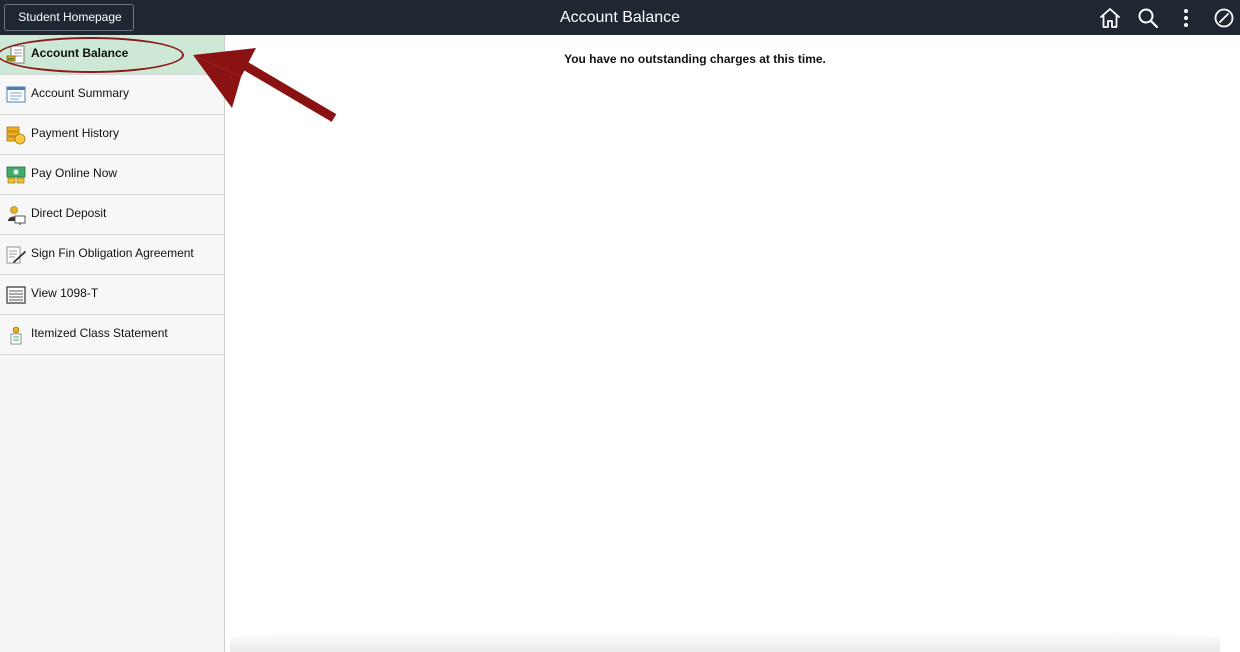 The height and width of the screenshot is (652, 1240). I want to click on direct-deposit-icon, so click(16, 215).